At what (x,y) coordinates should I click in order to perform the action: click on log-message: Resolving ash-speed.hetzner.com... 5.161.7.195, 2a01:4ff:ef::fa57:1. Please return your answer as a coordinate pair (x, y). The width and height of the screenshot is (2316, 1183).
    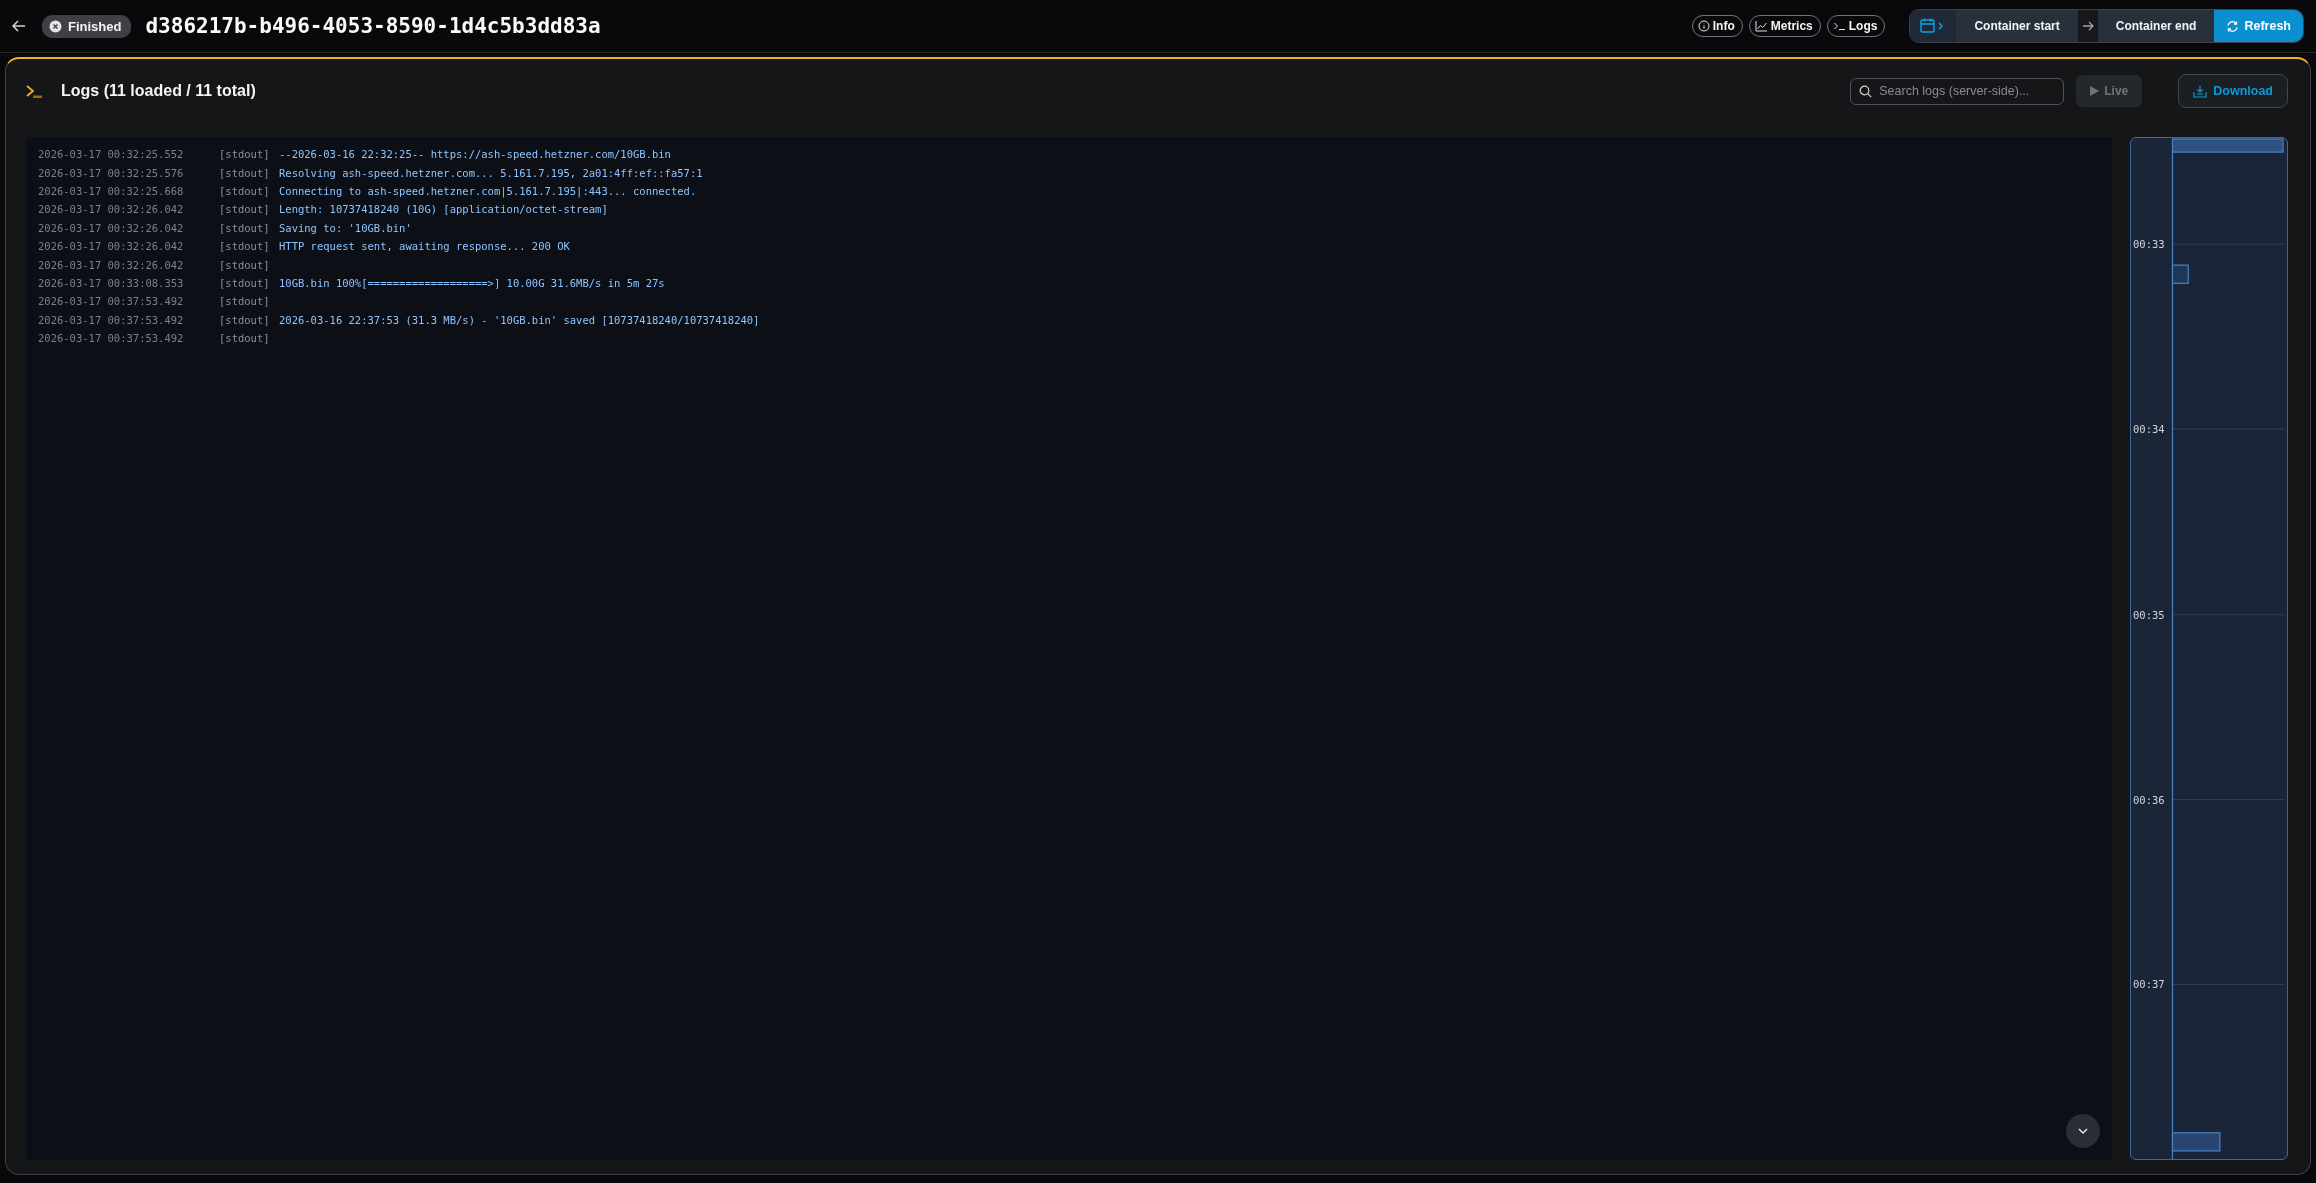
    Looking at the image, I should click on (491, 172).